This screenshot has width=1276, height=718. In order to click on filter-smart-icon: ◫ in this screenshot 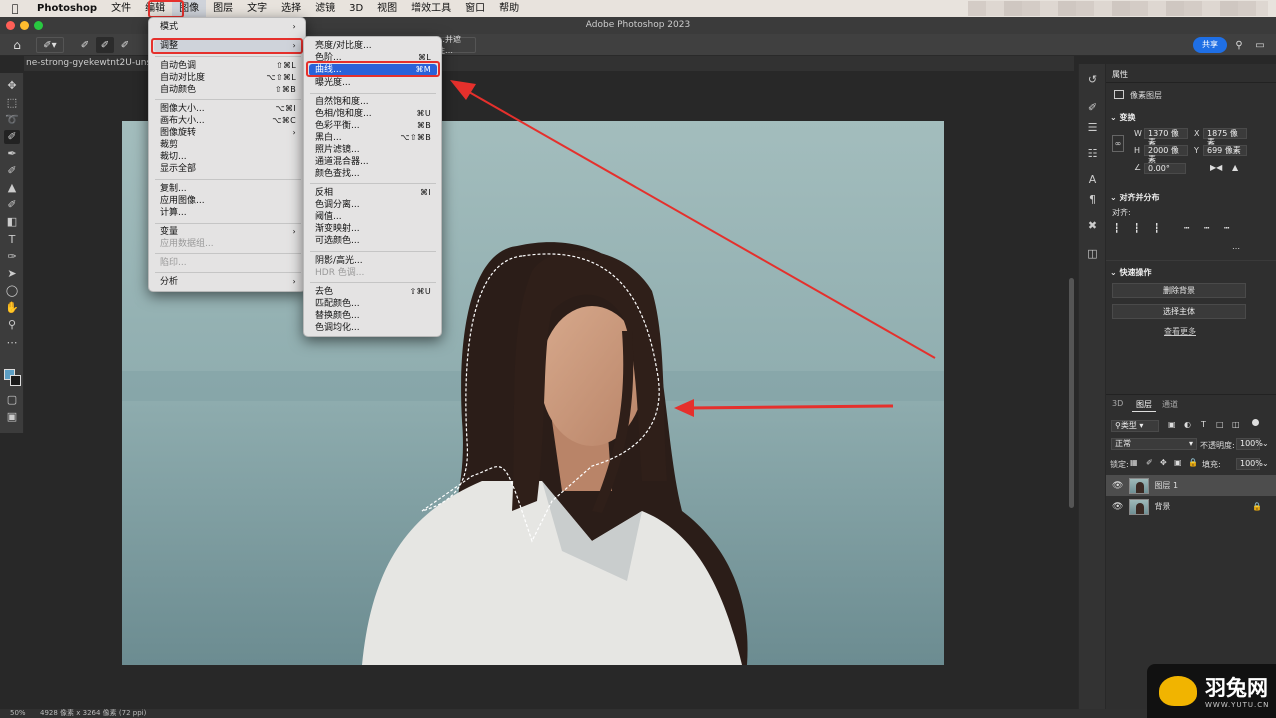, I will do `click(1236, 424)`.